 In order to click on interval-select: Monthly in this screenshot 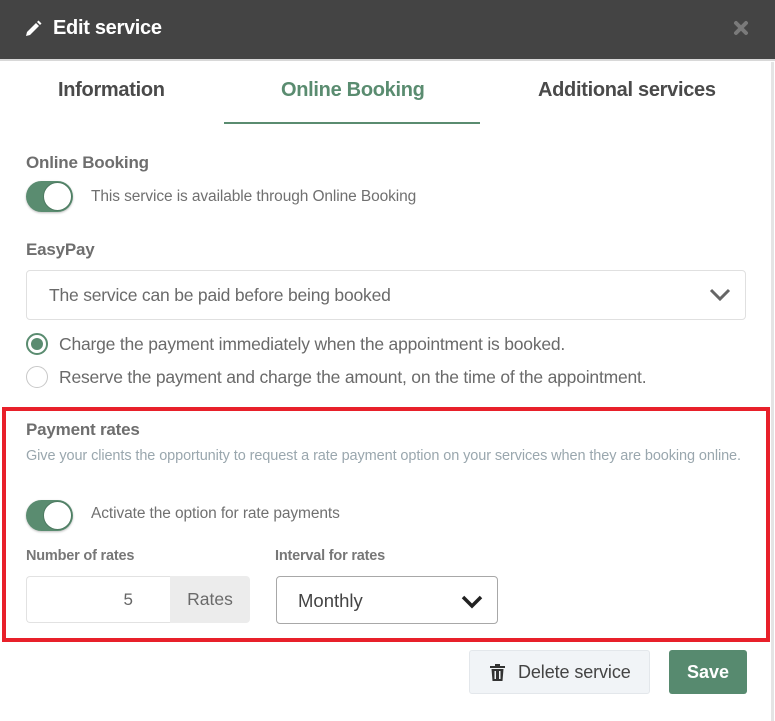, I will do `click(387, 600)`.